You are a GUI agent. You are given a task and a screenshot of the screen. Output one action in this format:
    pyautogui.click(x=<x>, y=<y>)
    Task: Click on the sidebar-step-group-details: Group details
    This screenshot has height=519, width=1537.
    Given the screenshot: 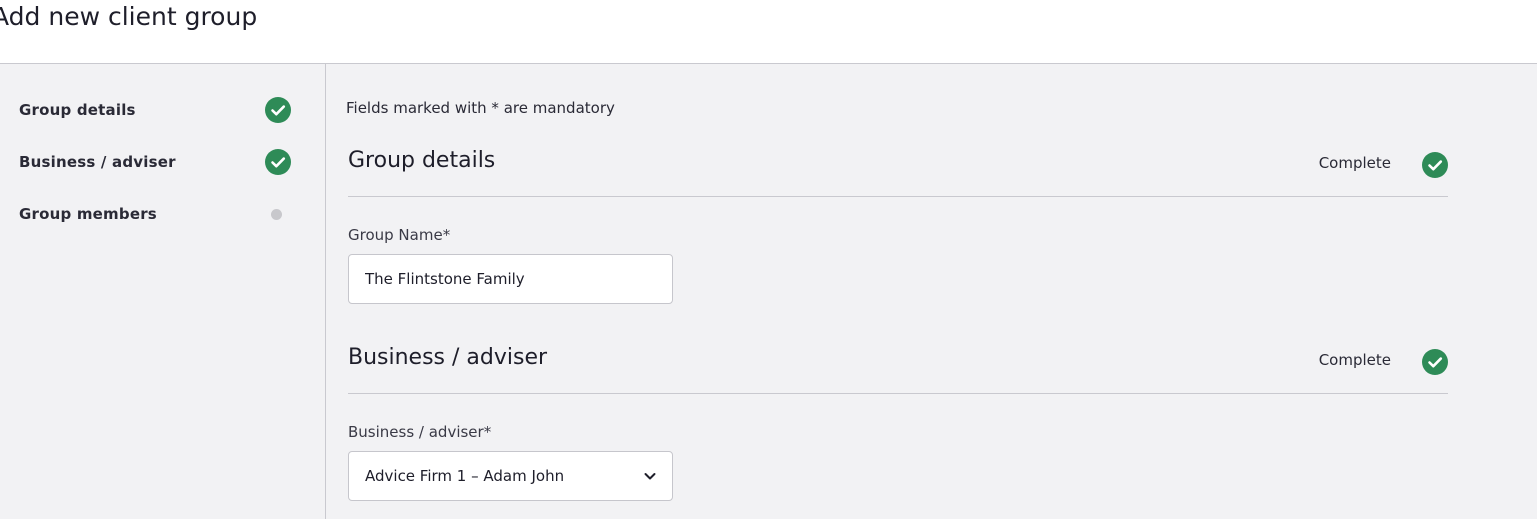 What is the action you would take?
    pyautogui.click(x=155, y=110)
    